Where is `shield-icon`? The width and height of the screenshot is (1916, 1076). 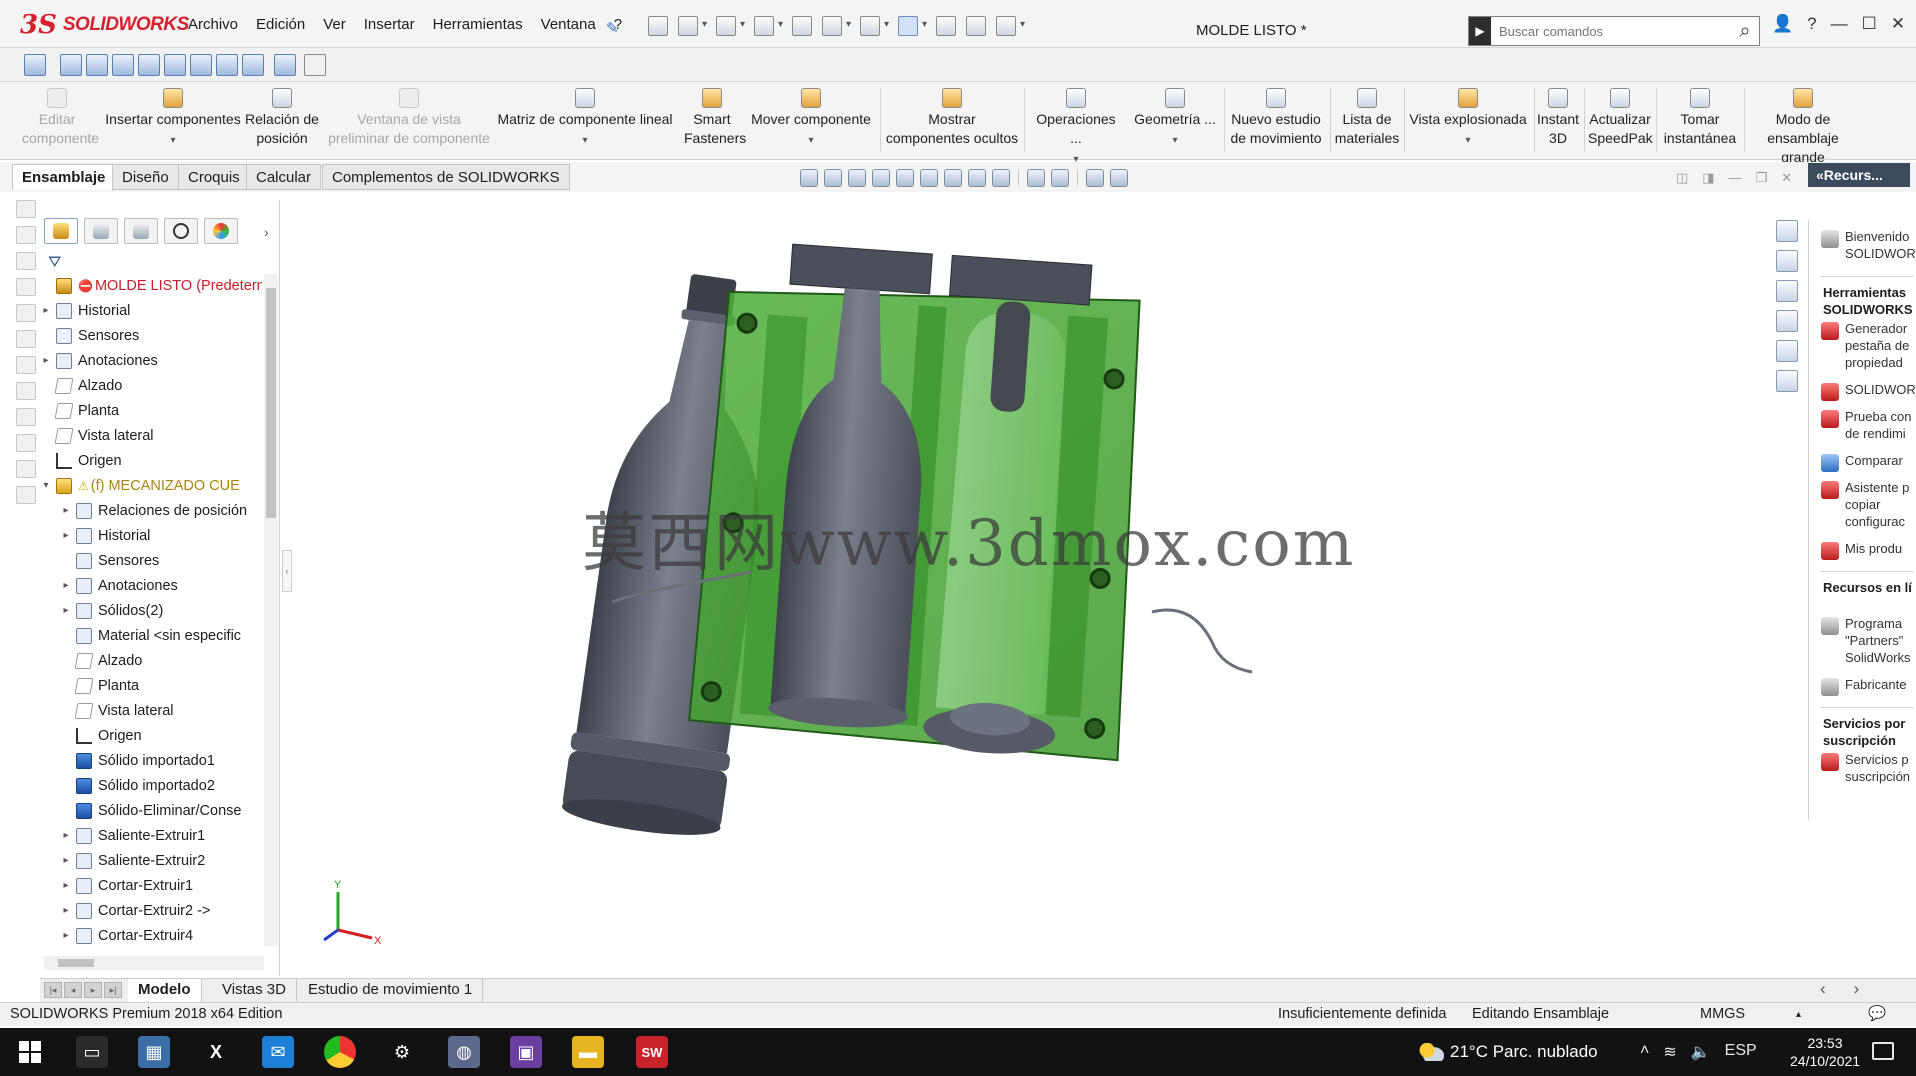
shield-icon is located at coordinates (1119, 178).